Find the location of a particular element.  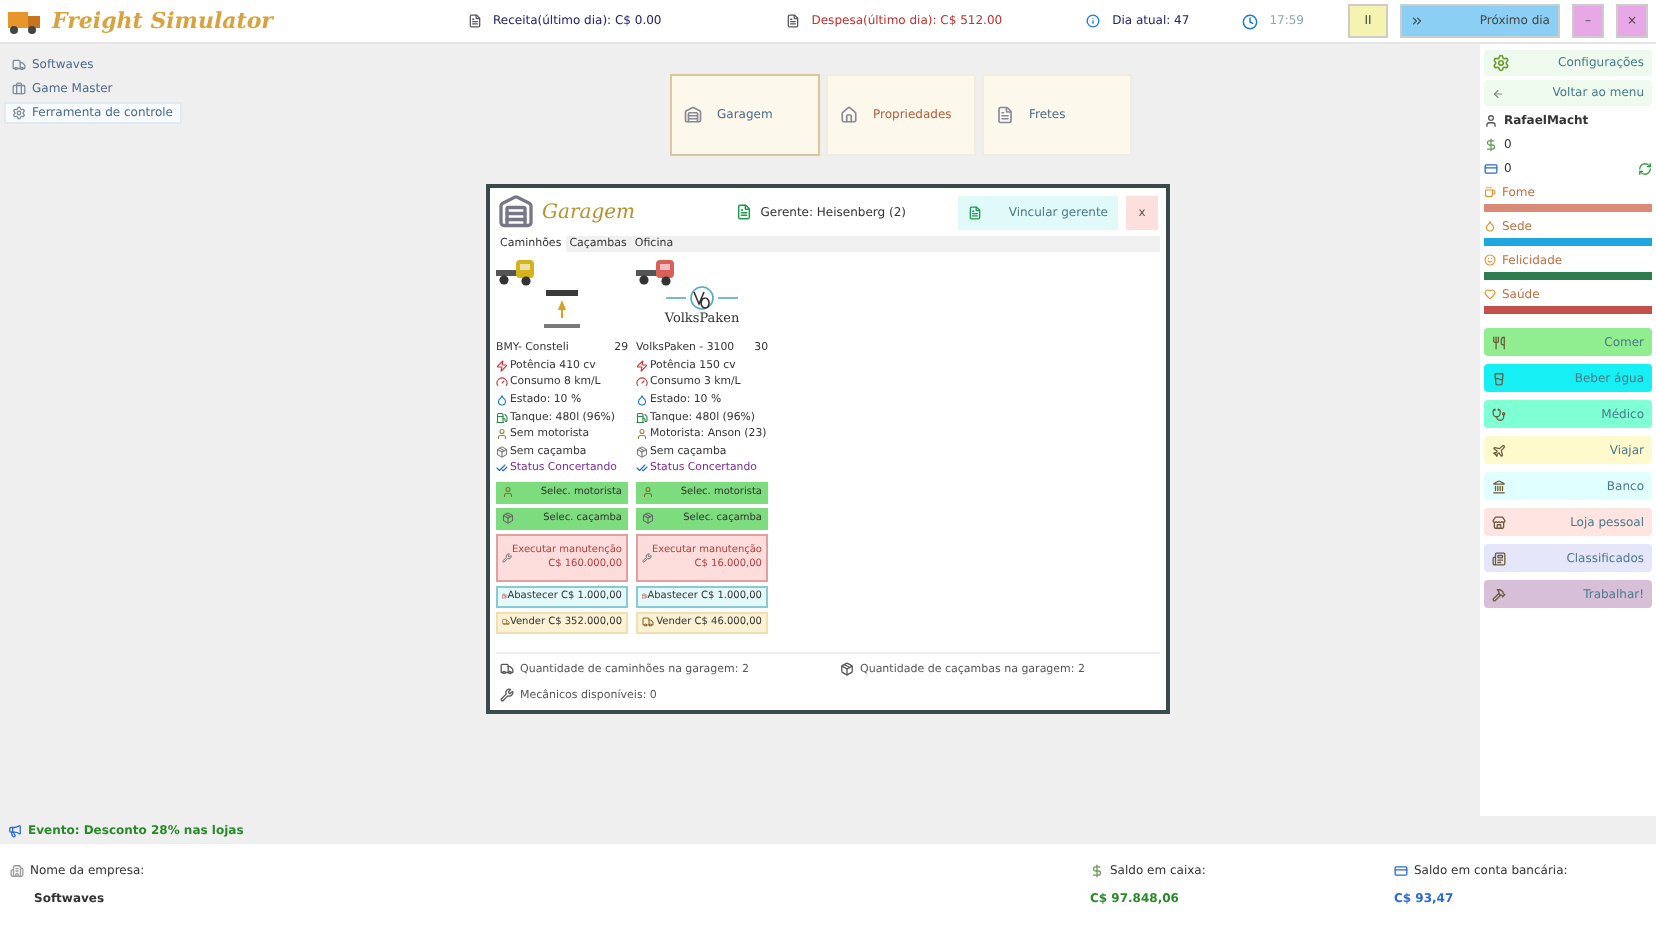

info-icon is located at coordinates (1093, 21).